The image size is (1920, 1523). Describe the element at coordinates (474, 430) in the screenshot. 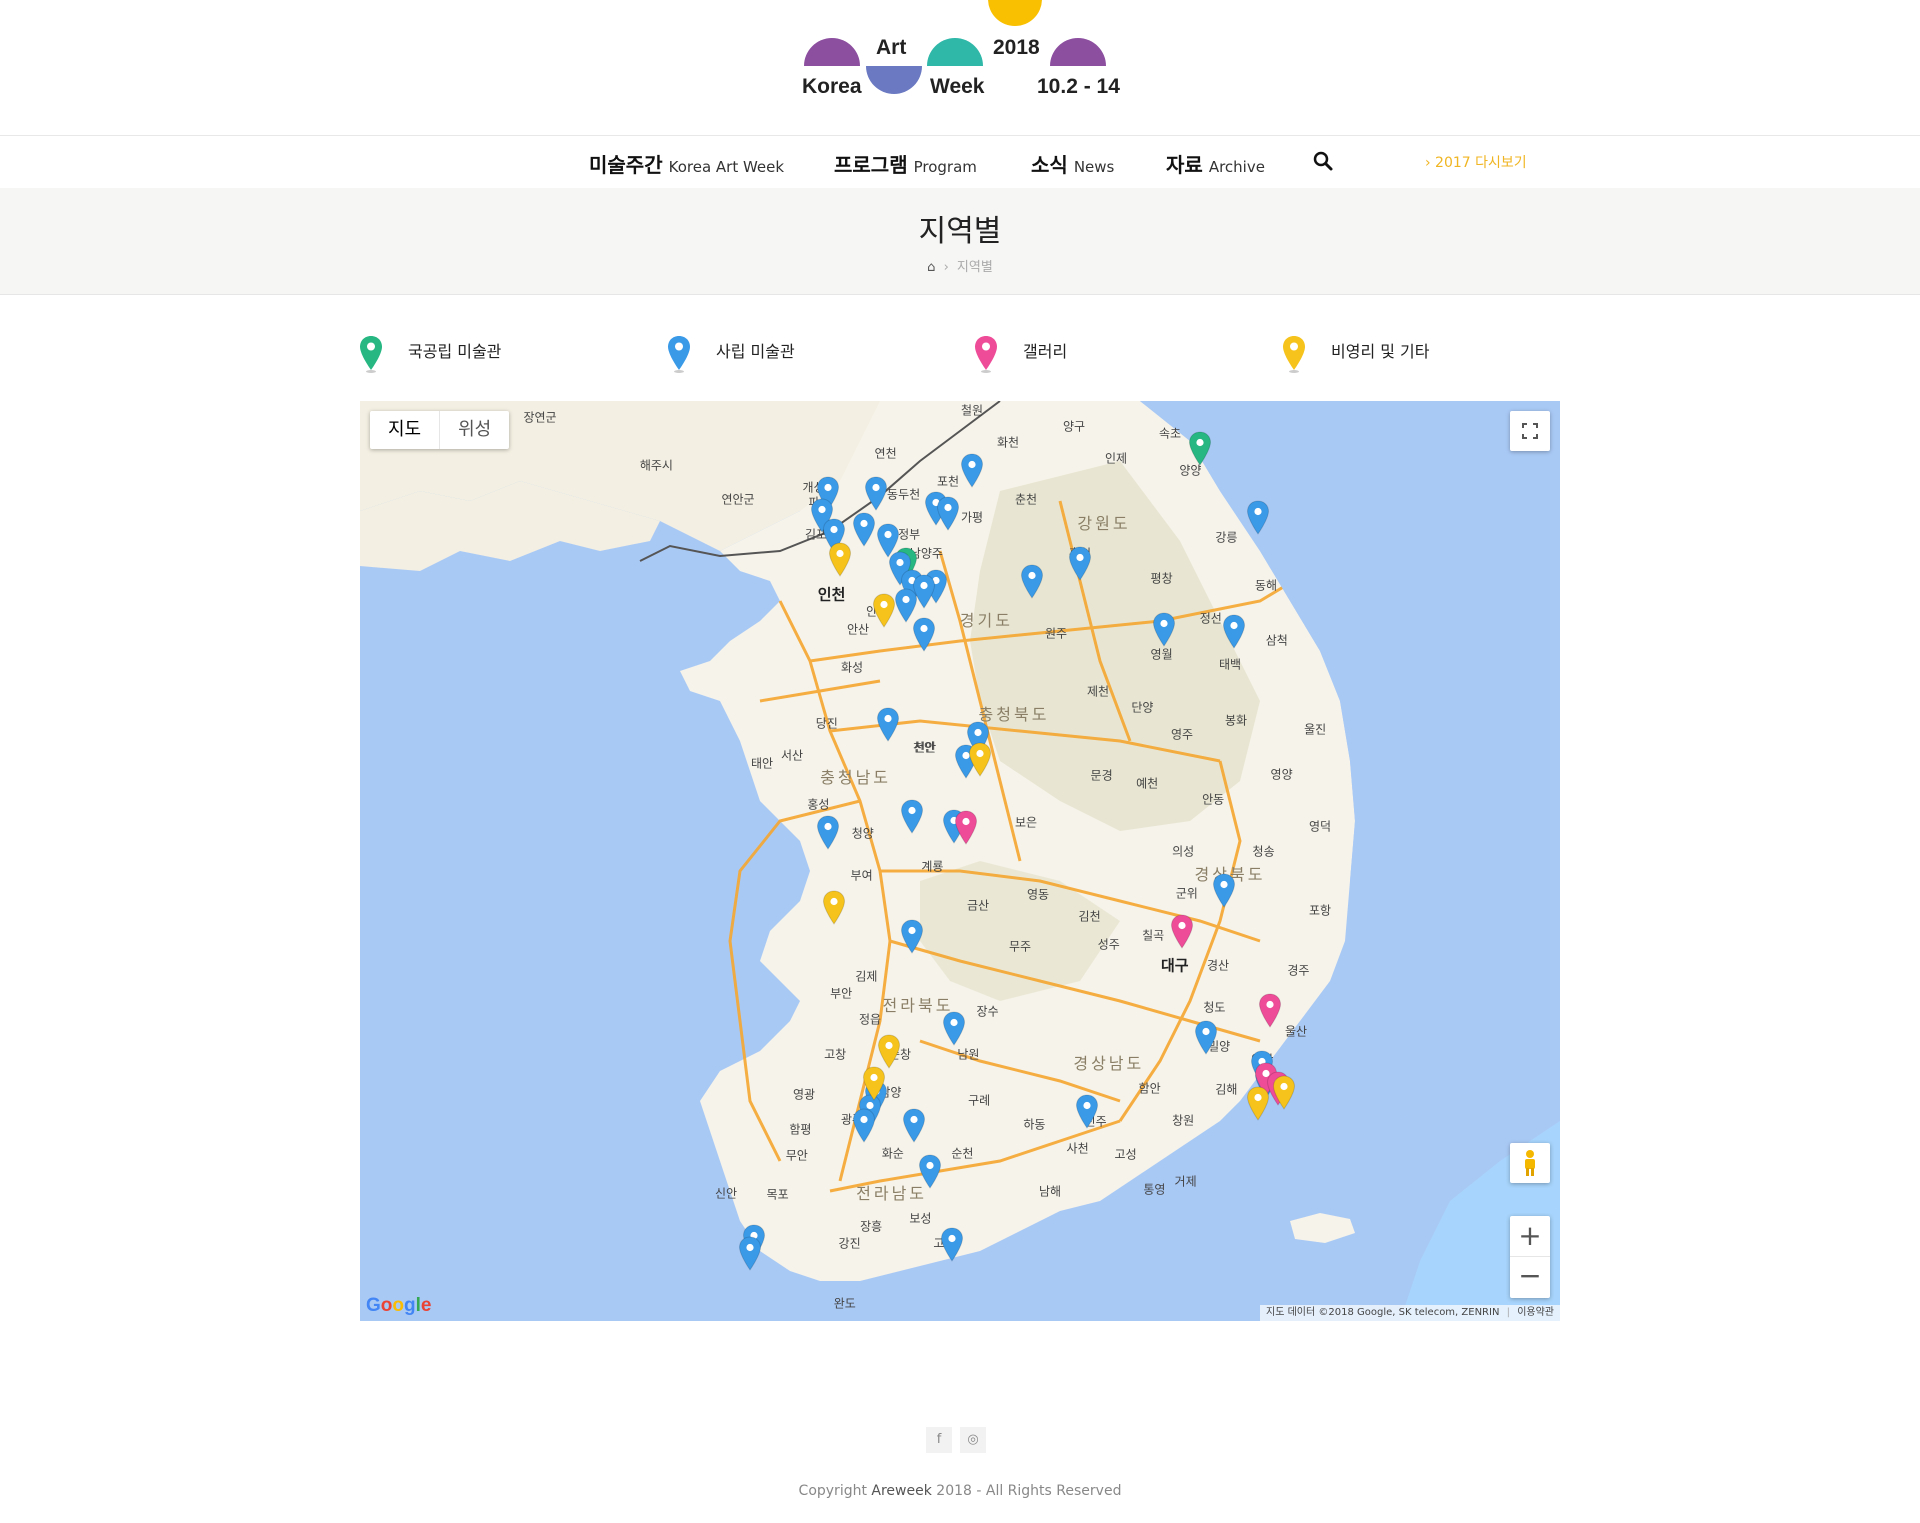

I see `map-type-satellite-button: 위성` at that location.